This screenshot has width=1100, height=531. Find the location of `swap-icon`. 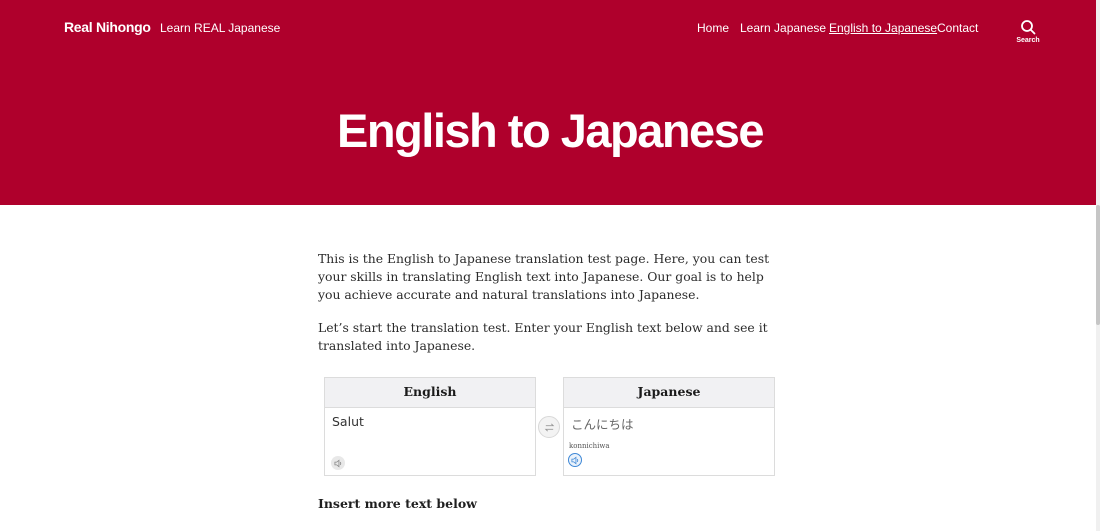

swap-icon is located at coordinates (549, 427).